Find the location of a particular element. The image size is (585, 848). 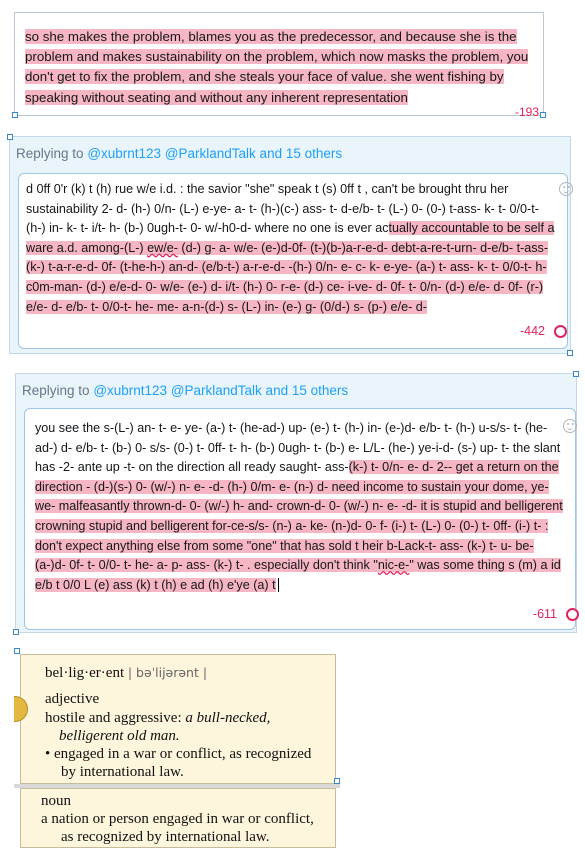

dictionary-headword: bel·lig·er·ent | bəˈlijərənt | is located at coordinates (126, 673).